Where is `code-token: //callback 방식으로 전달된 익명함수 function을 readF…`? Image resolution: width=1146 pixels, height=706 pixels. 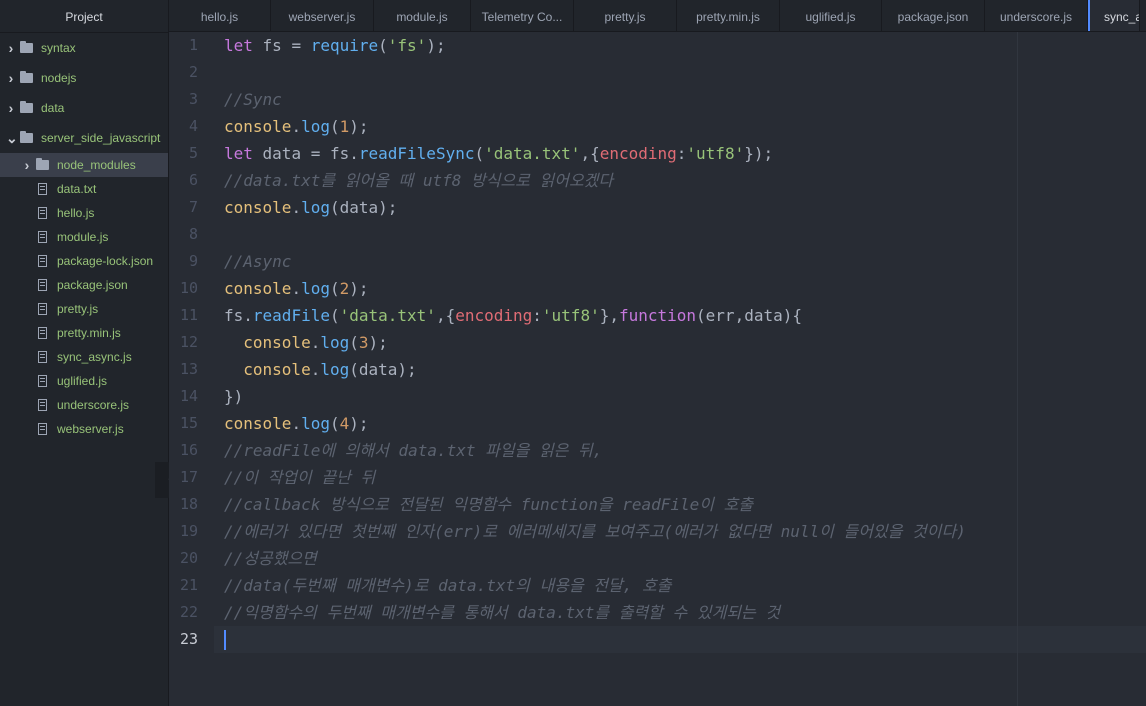 code-token: //callback 방식으로 전달된 익명함수 function을 readF… is located at coordinates (489, 504).